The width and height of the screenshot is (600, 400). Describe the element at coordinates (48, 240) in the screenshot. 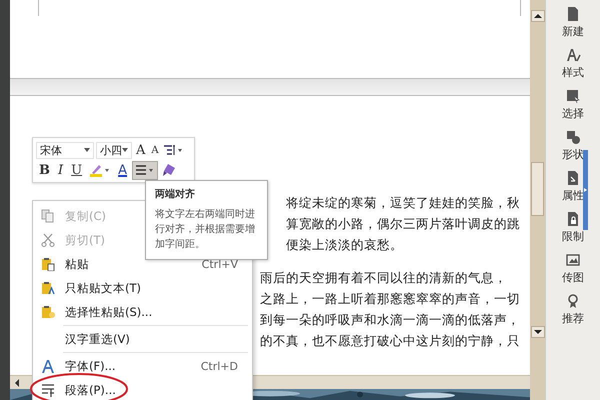

I see `scissors-icon` at that location.